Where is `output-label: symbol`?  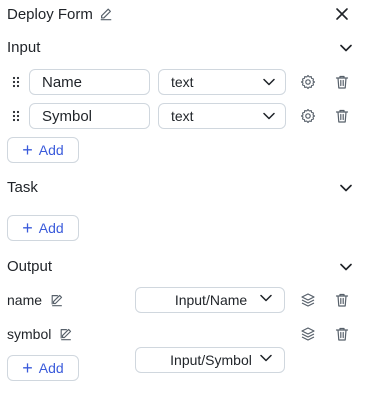
output-label: symbol is located at coordinates (40, 334).